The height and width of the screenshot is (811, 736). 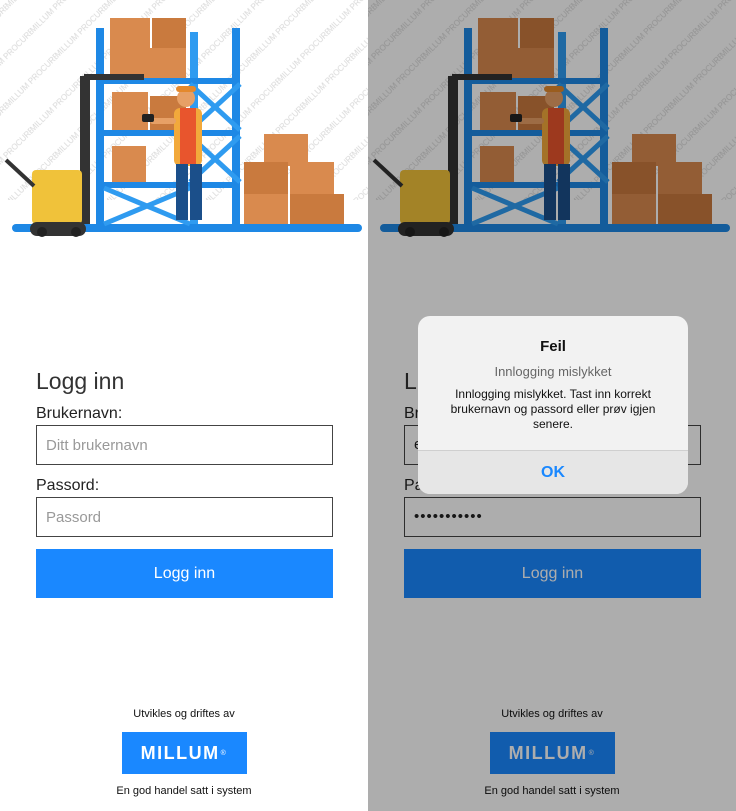 I want to click on brand-mark: ®, so click(x=224, y=753).